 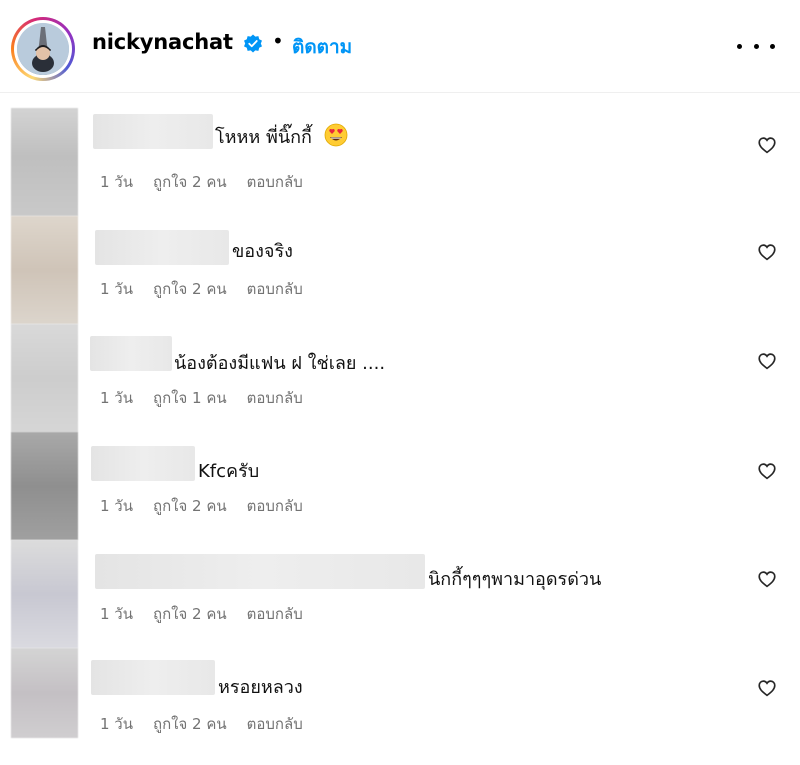 I want to click on eiffel-tower-photo-icon, so click(x=43, y=49).